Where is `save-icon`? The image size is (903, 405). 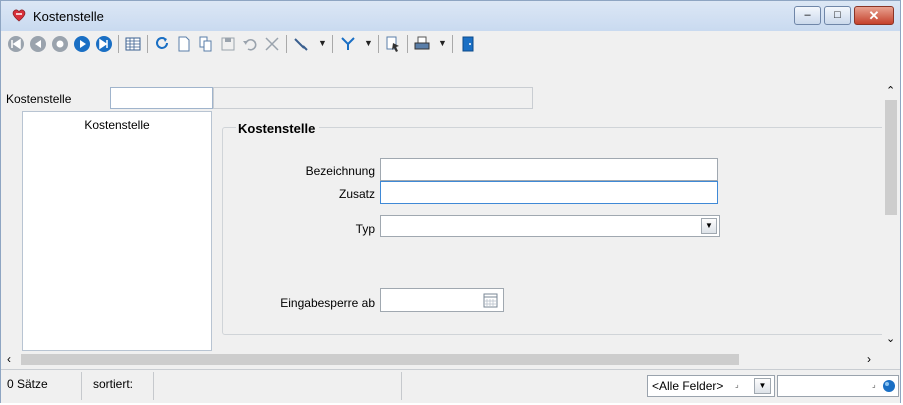 save-icon is located at coordinates (228, 44).